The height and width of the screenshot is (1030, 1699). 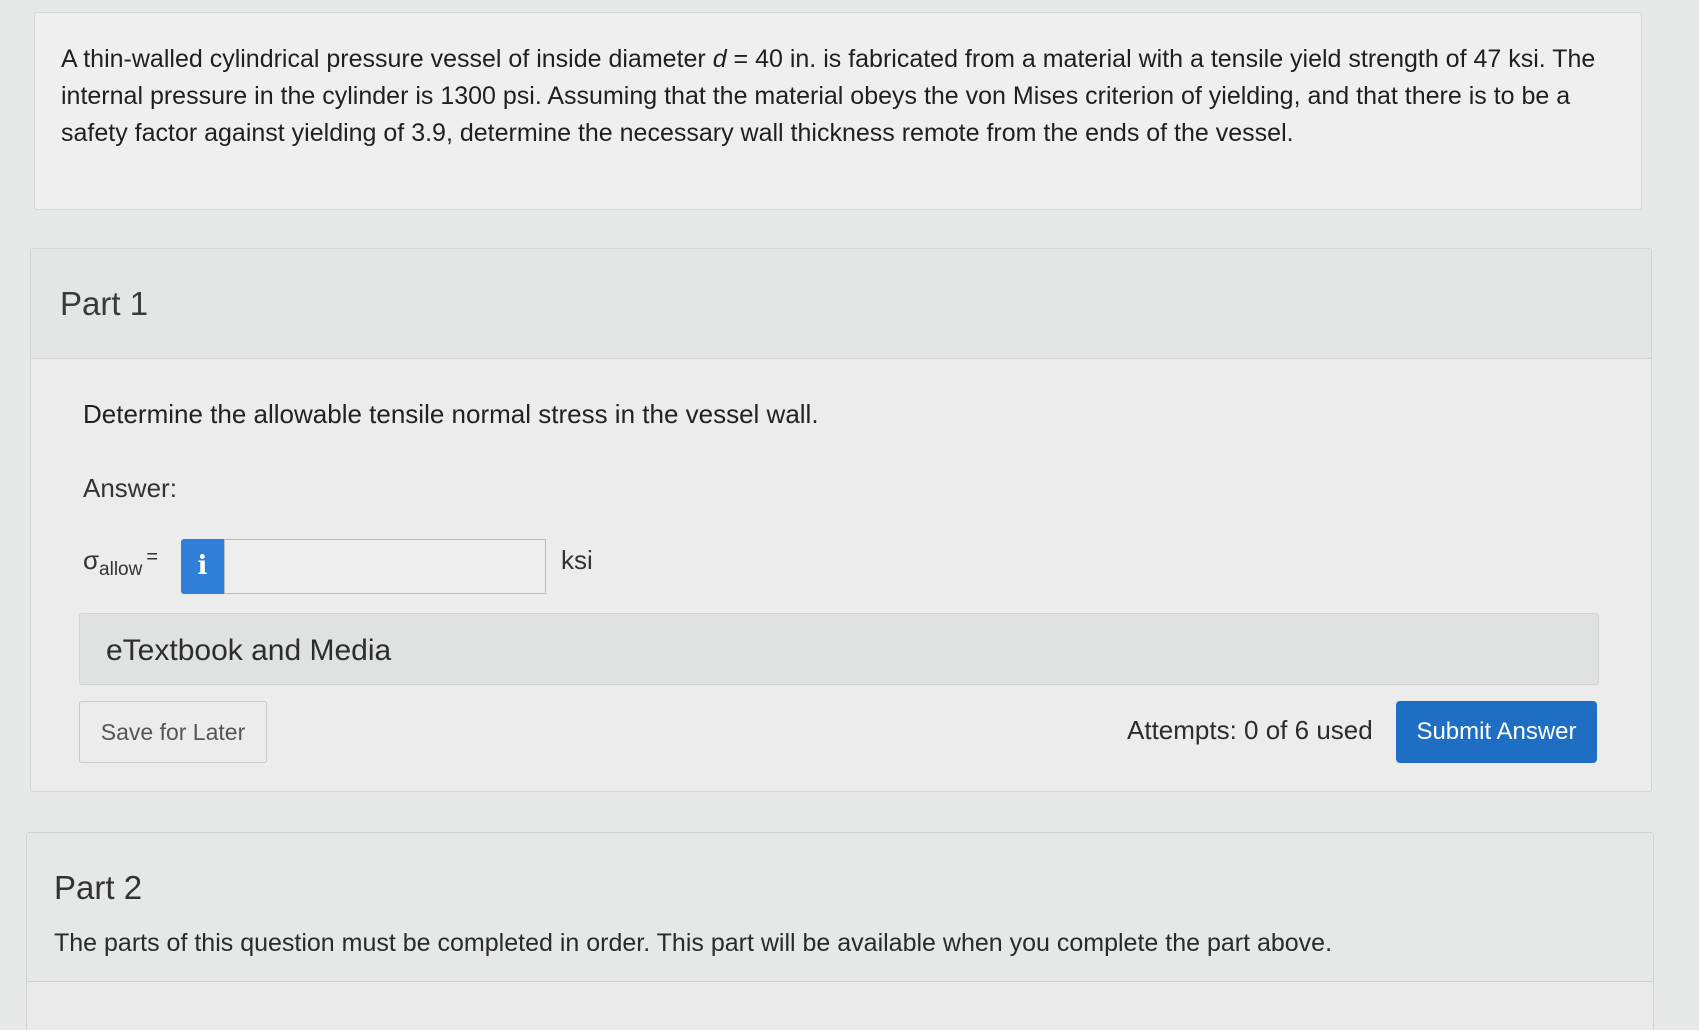 I want to click on etextbook-and-media-button: eTextbook and Media, so click(x=839, y=649).